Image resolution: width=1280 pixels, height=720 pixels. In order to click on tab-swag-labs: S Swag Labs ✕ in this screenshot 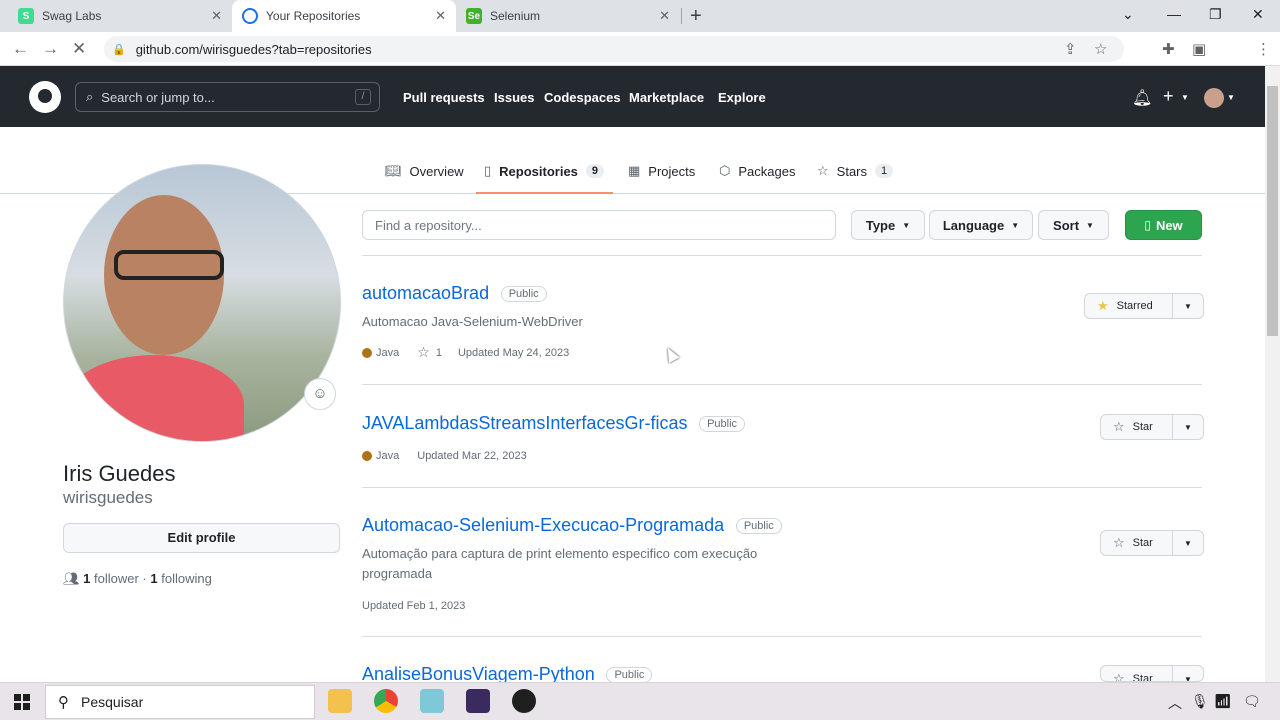, I will do `click(120, 16)`.